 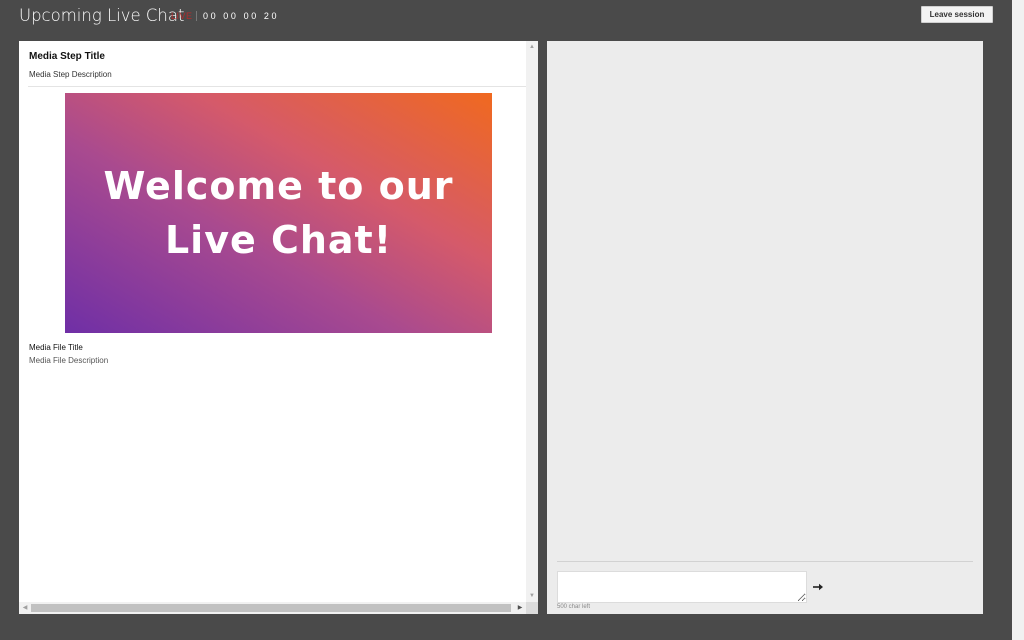 I want to click on media-image-text-line-2: Live Chat!, so click(x=278, y=240).